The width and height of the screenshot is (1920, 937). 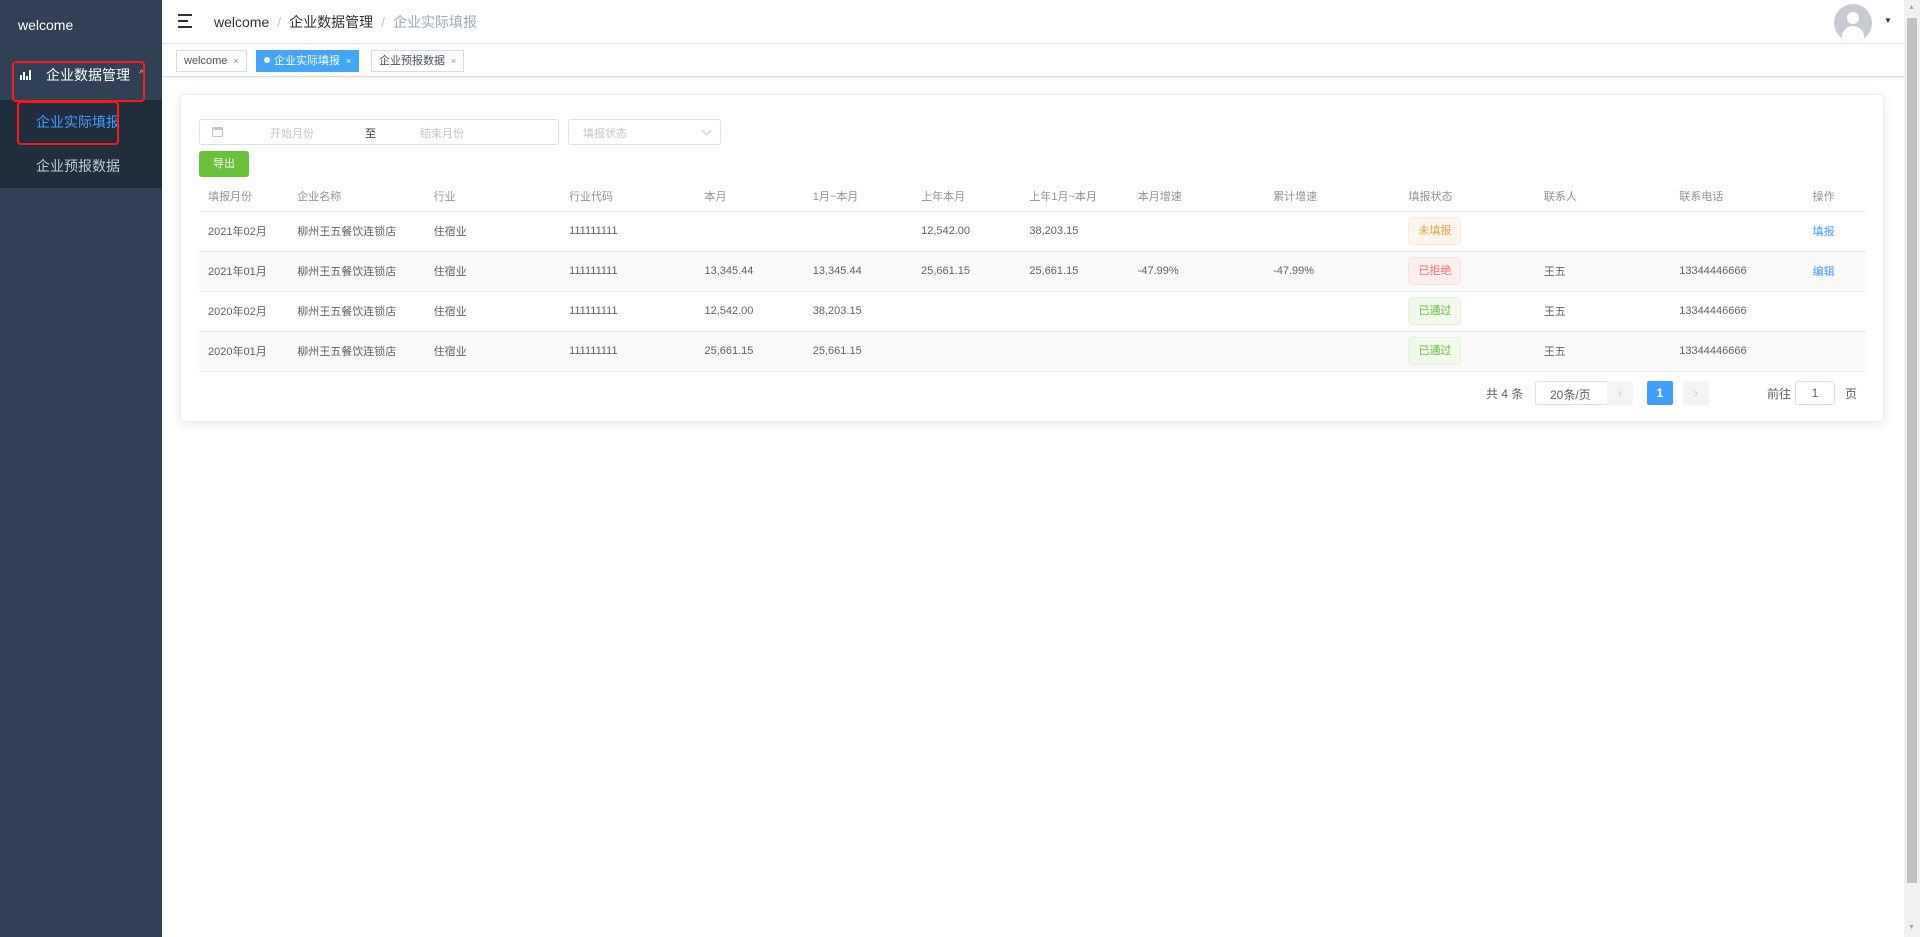 I want to click on goto-label: 前往, so click(x=1779, y=394).